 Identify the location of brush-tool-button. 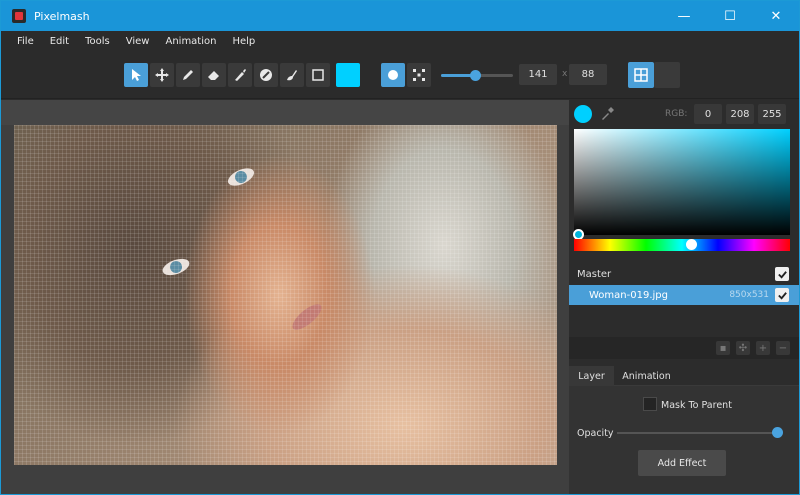
(240, 75).